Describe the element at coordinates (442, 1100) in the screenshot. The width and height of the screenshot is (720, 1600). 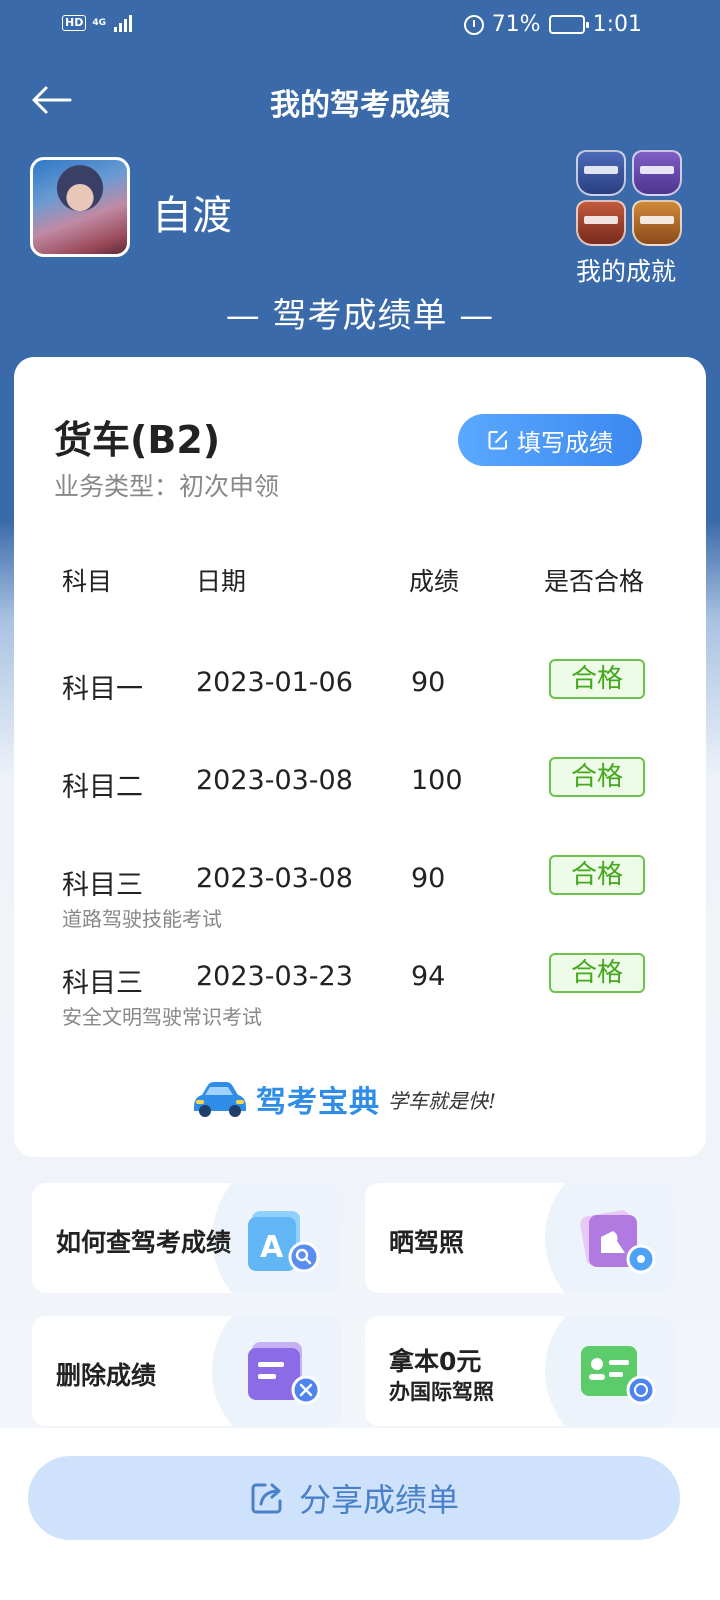
I see `brand-slogan: 学车就是快!` at that location.